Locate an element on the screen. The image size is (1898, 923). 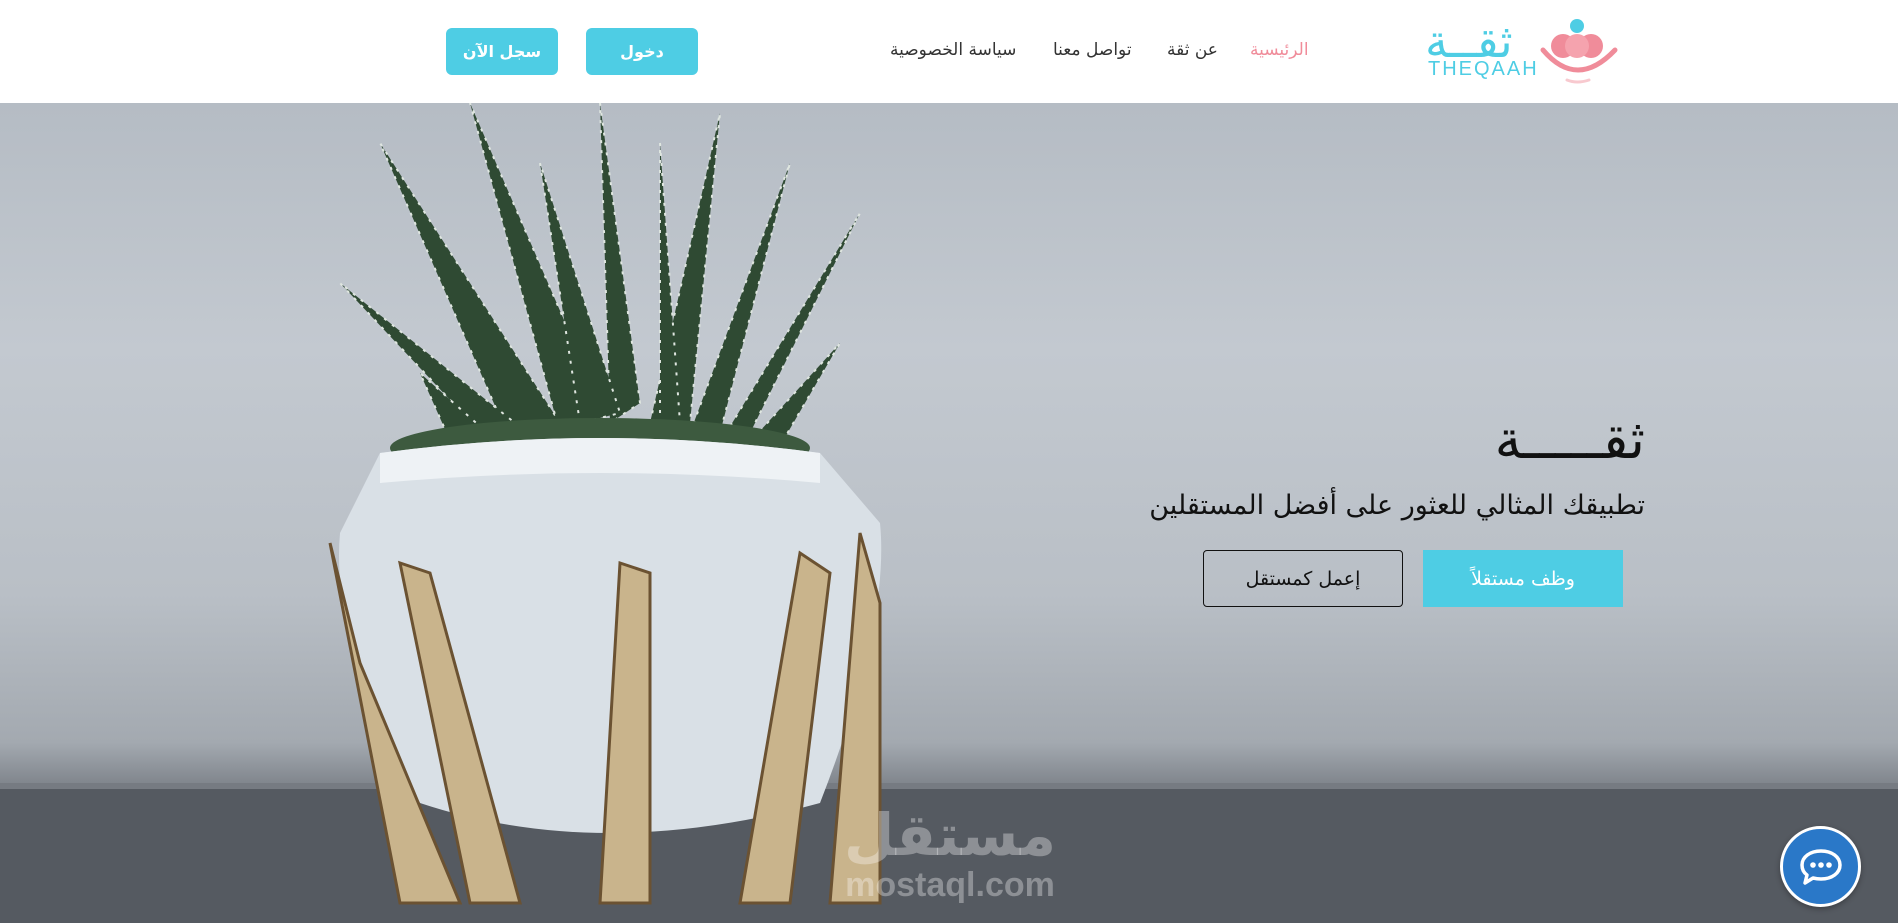
nav-privacy: سياسة الخصوصية is located at coordinates (953, 50).